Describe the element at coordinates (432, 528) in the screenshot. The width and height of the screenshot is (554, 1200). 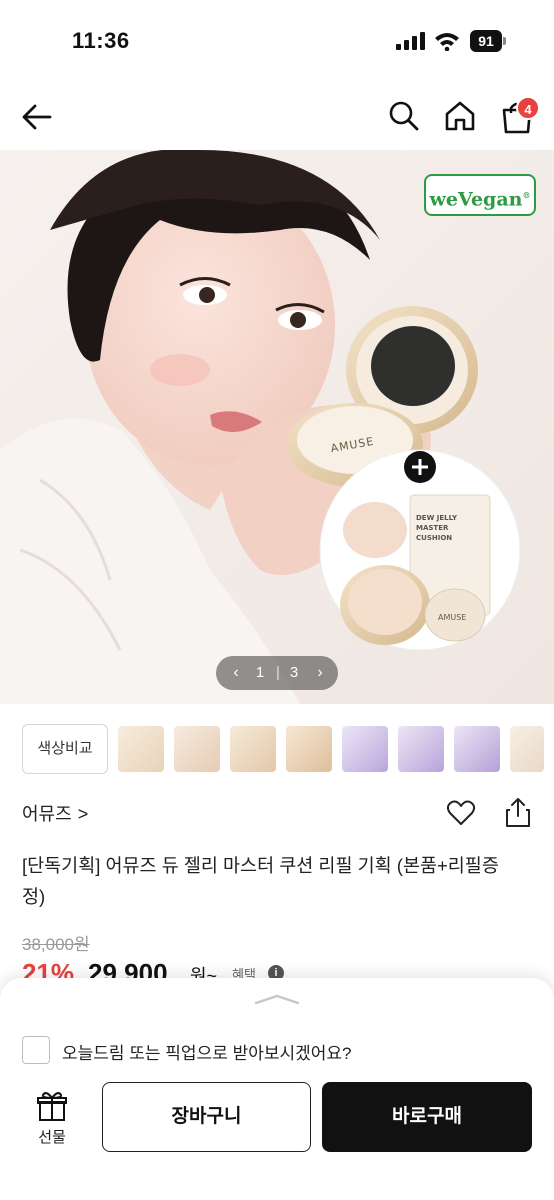
I see `svg-text: MASTER` at that location.